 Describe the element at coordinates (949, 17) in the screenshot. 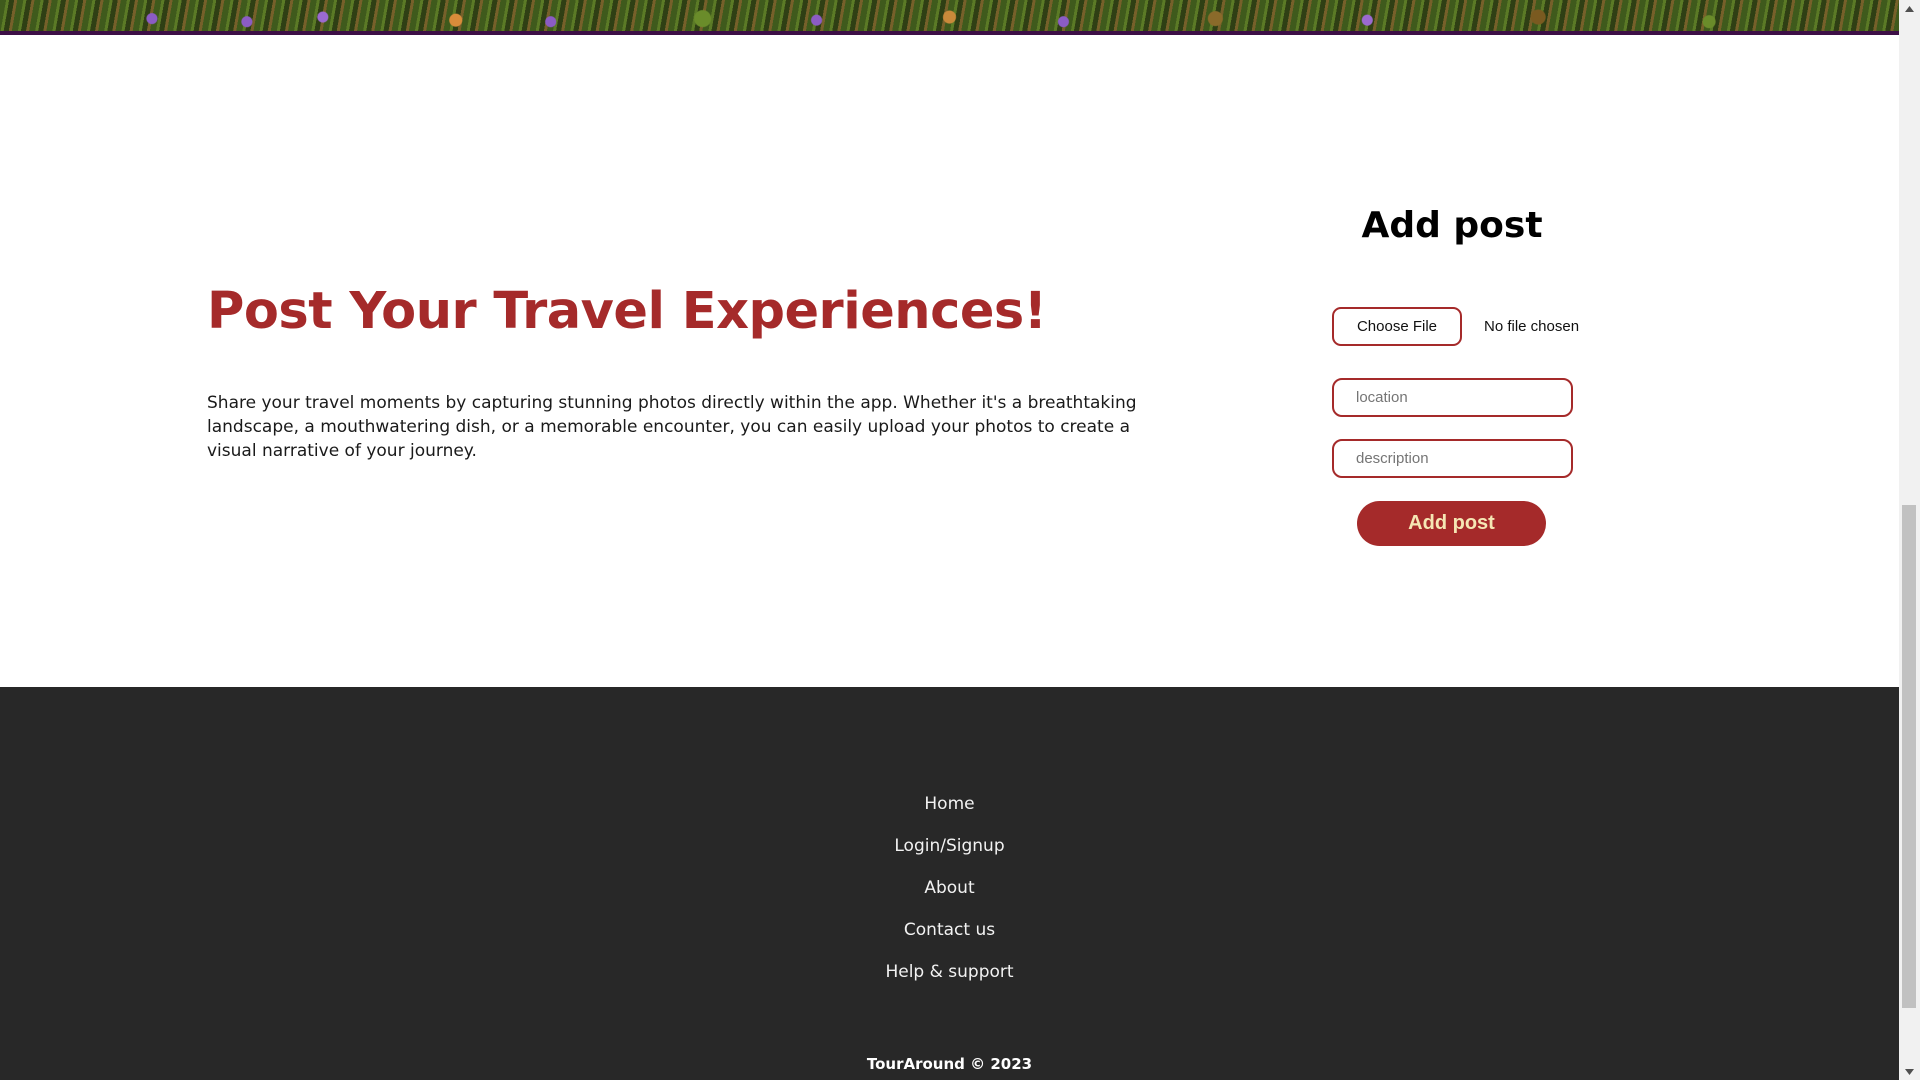

I see `hero-image` at that location.